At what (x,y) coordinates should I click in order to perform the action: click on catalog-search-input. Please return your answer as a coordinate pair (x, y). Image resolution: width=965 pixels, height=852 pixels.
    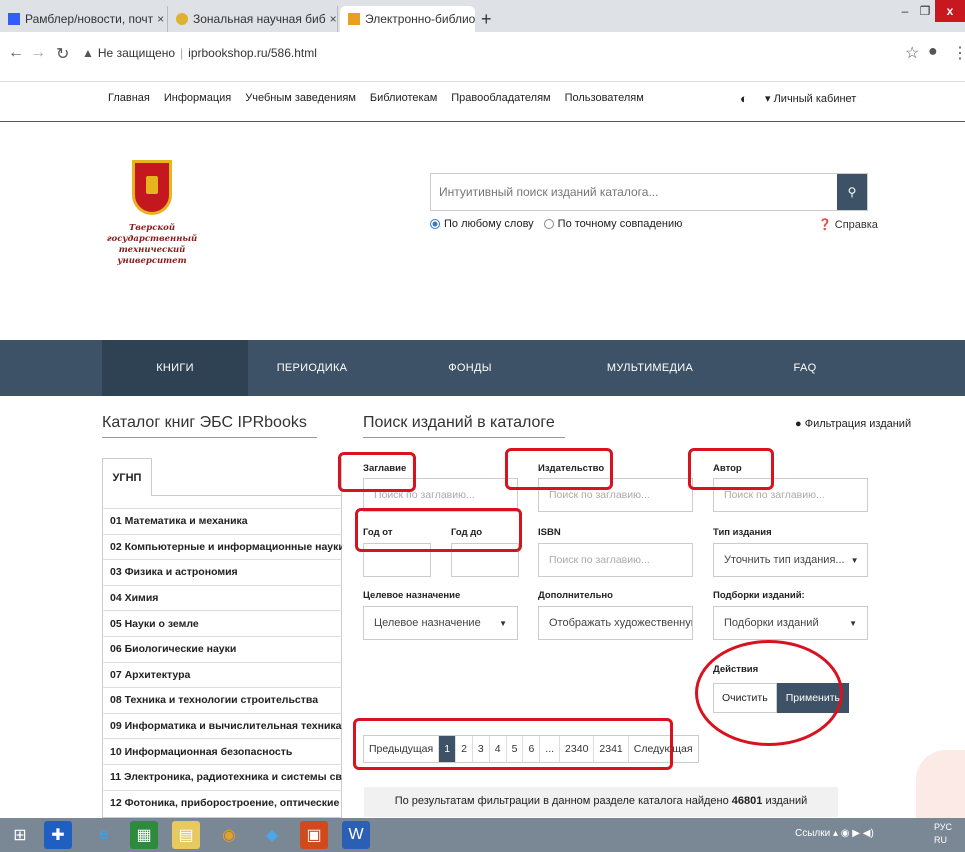
    Looking at the image, I should click on (631, 192).